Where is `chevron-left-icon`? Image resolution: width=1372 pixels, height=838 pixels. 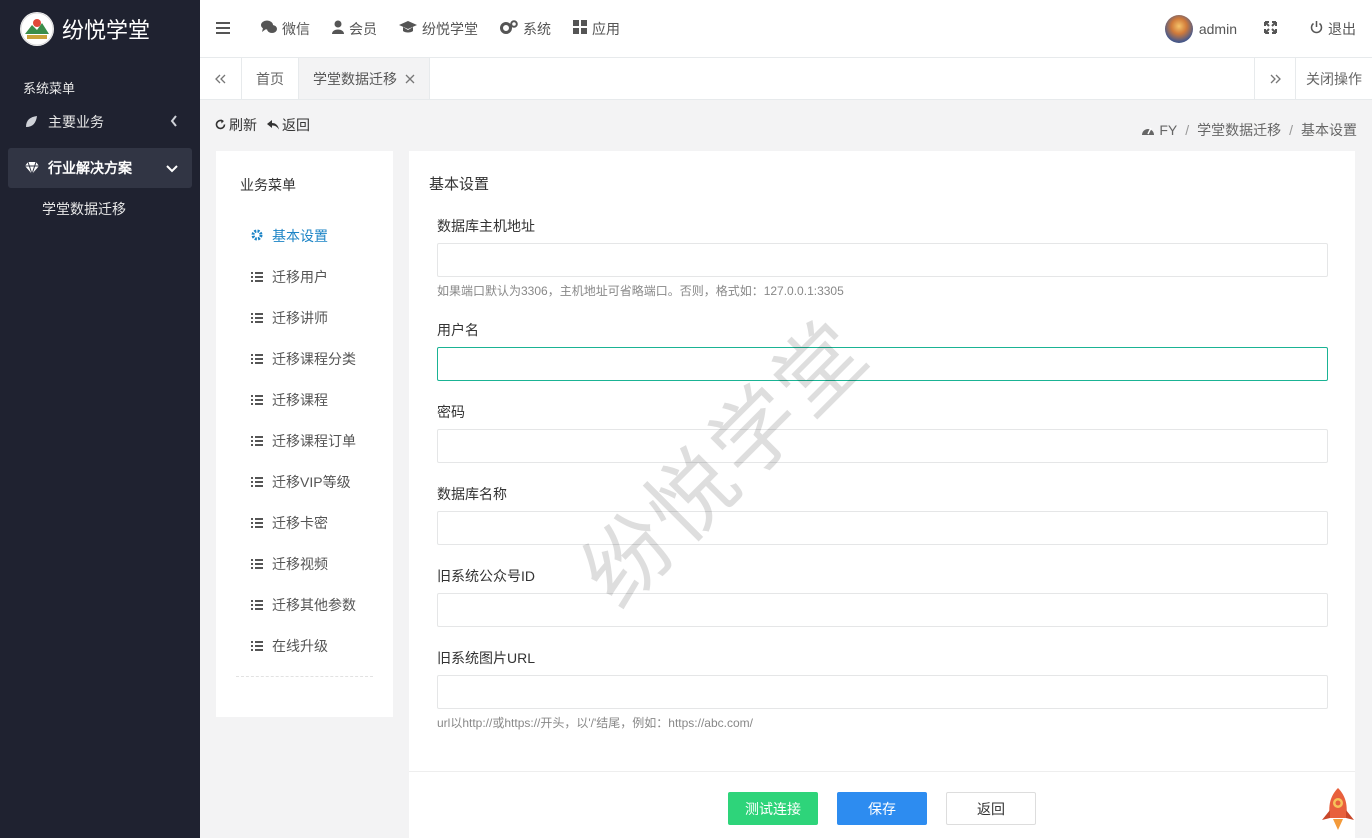
chevron-left-icon is located at coordinates (174, 122).